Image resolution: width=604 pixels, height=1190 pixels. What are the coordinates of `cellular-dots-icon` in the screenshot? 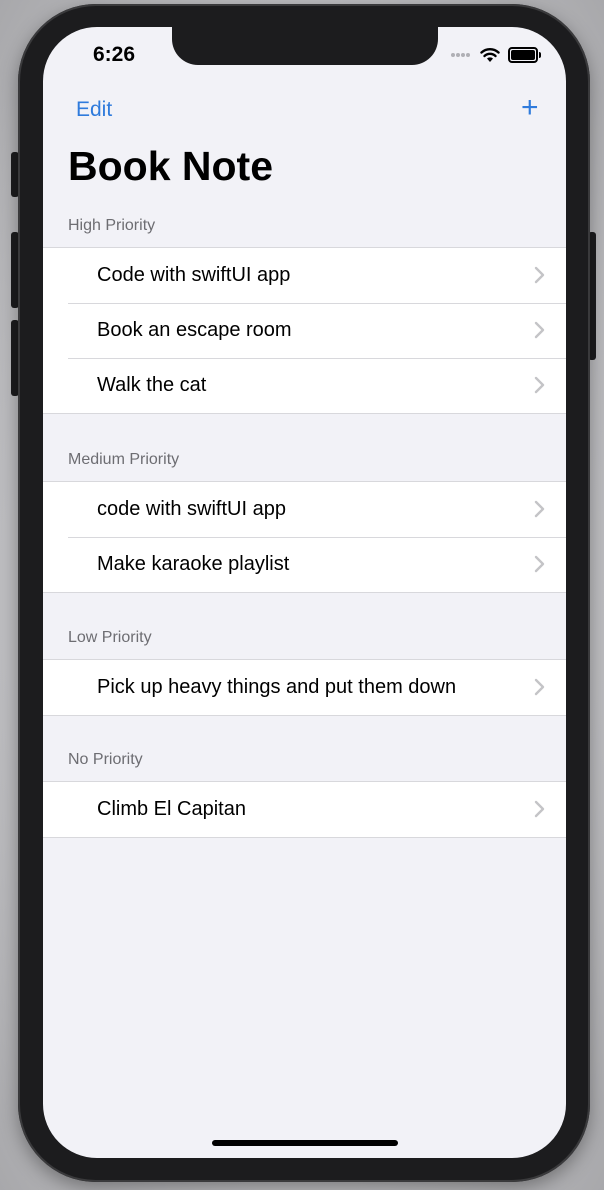 It's located at (460, 55).